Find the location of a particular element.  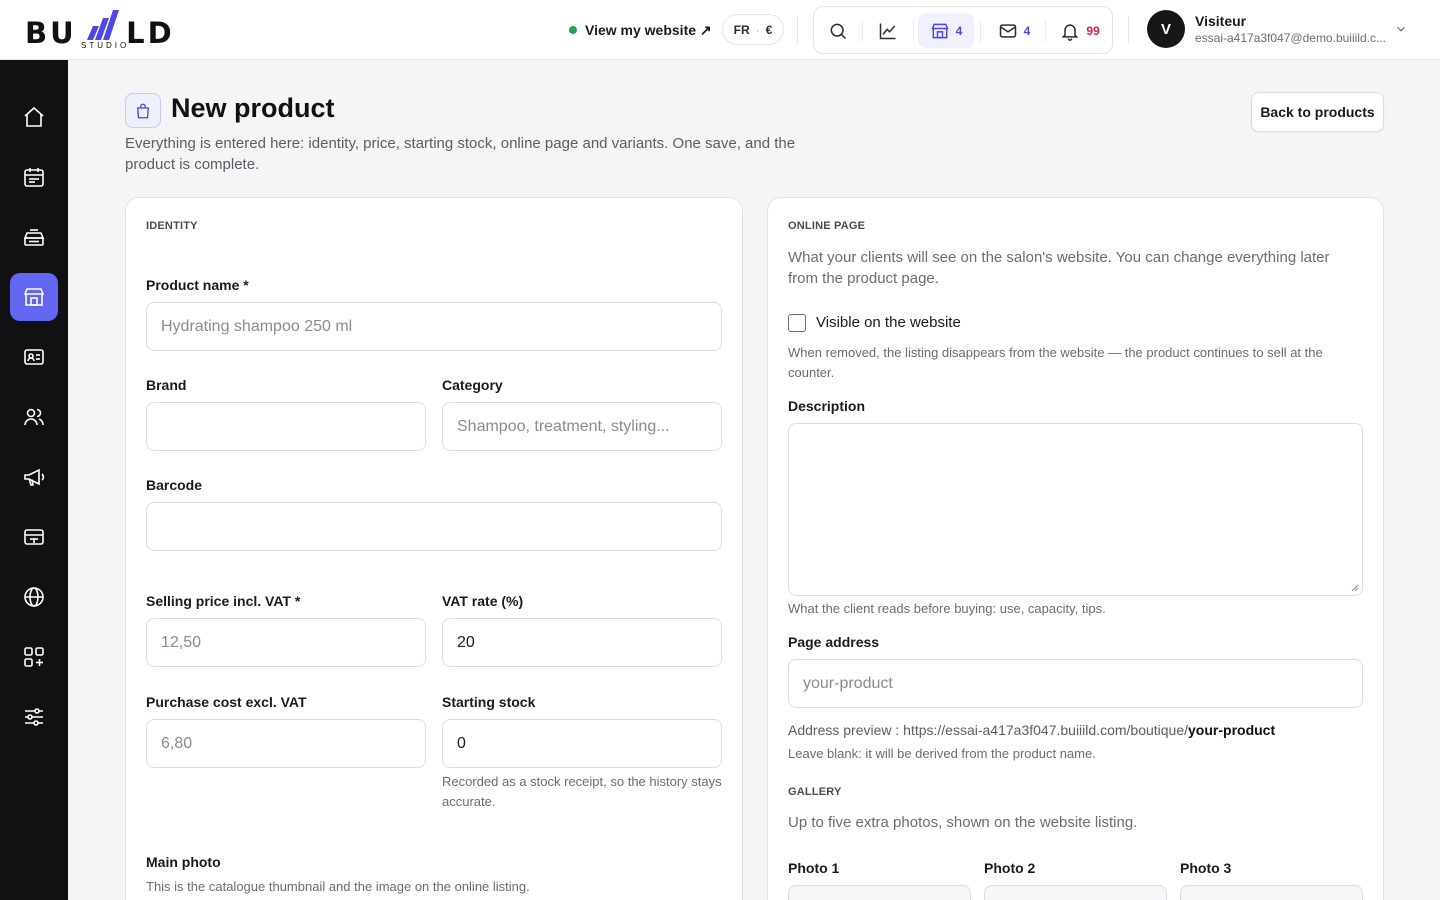

photo-1-slot is located at coordinates (879, 892).